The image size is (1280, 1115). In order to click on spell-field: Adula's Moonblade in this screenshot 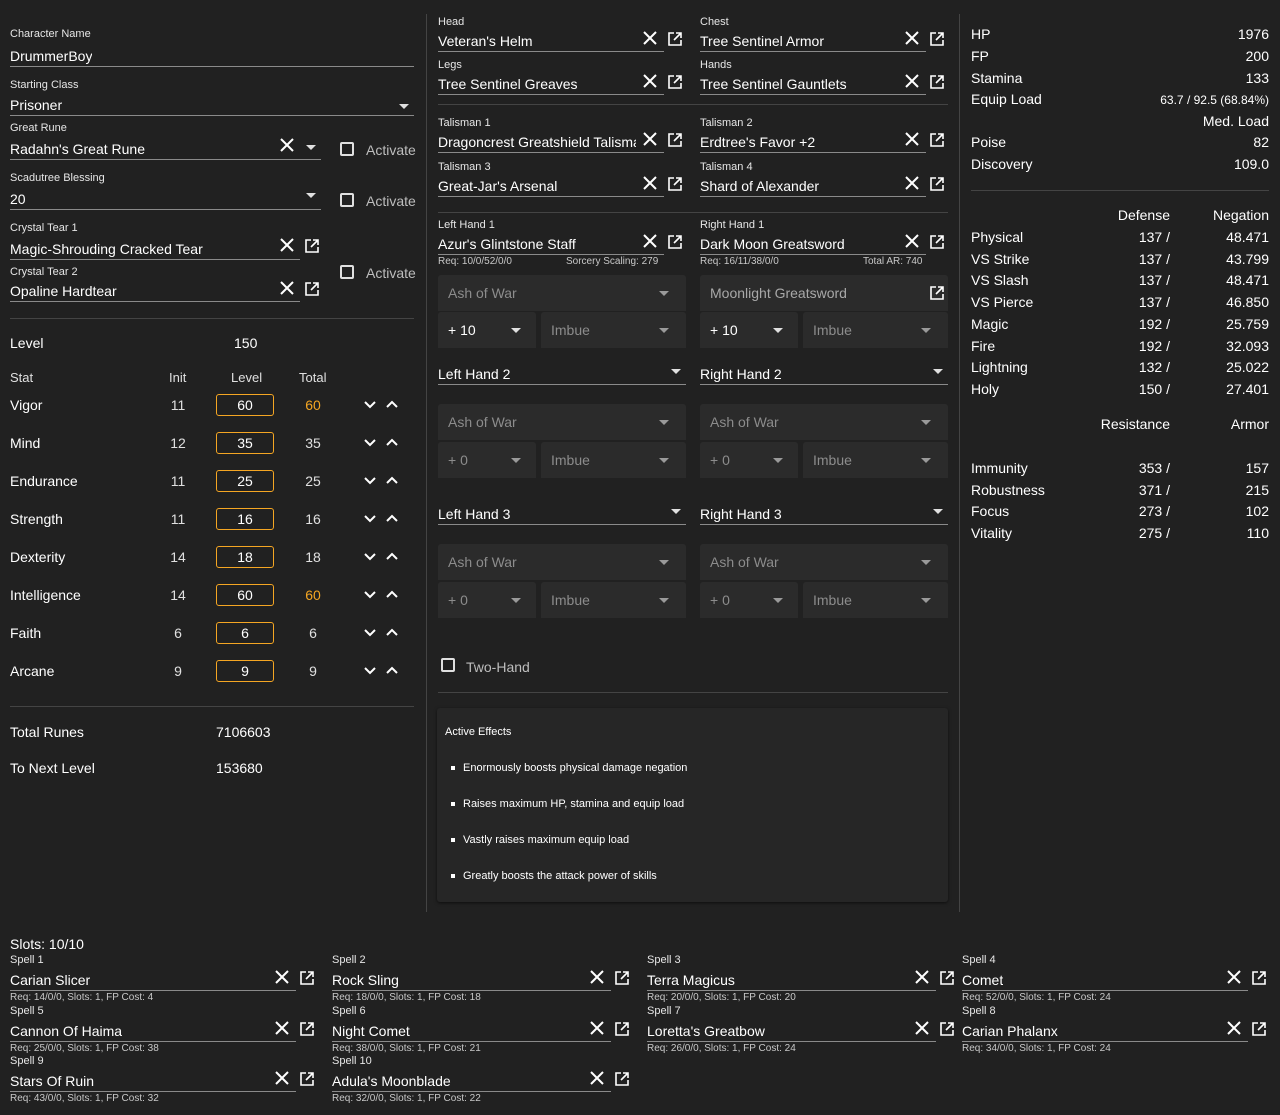, I will do `click(471, 1081)`.